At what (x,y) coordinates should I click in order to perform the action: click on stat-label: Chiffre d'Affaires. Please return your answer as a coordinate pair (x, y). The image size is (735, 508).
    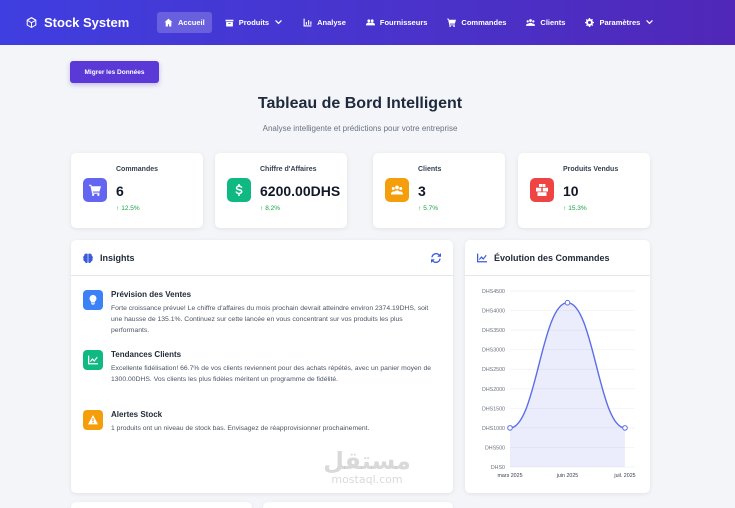
    Looking at the image, I should click on (288, 169).